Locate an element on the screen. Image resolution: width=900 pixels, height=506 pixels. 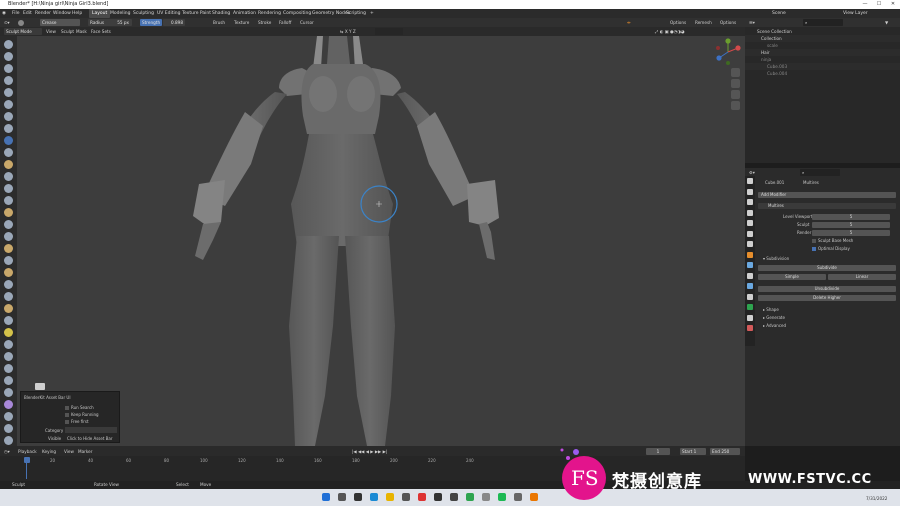
outliner-row: Cube.004 is located at coordinates (822, 73).